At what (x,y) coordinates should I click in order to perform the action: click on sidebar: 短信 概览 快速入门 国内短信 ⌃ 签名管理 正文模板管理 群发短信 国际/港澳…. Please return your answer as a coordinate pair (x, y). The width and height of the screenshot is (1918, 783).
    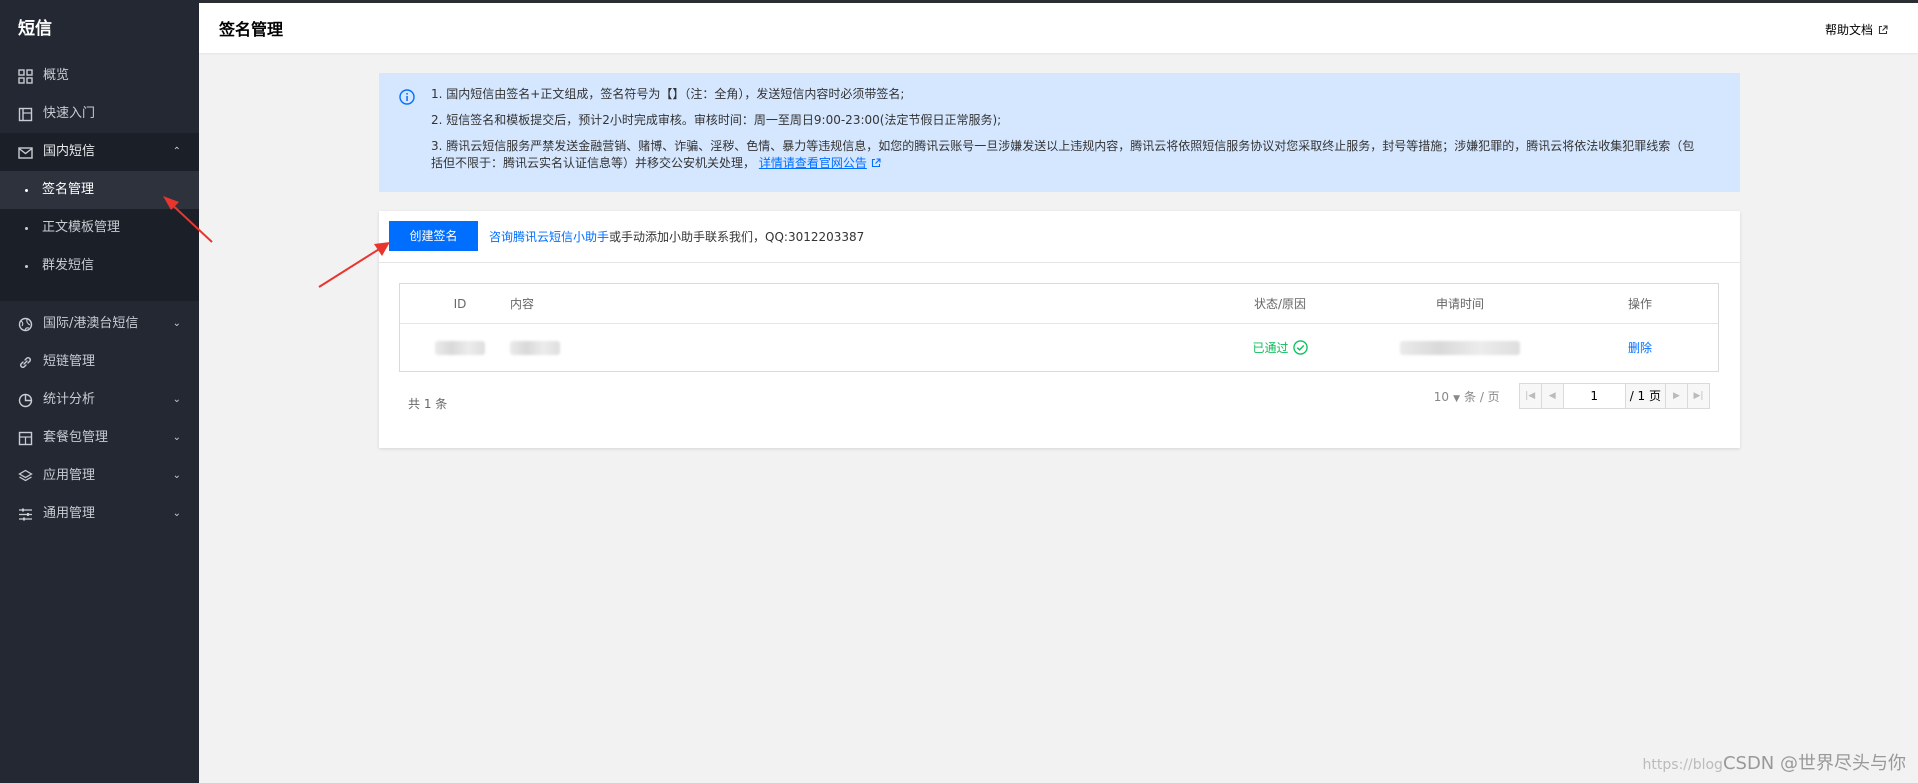
    Looking at the image, I should click on (99, 391).